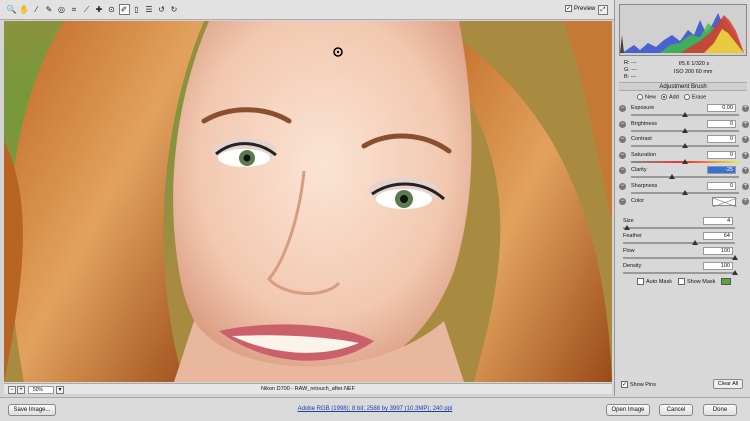 The width and height of the screenshot is (750, 421). I want to click on adjustment-brush-icon: ✐, so click(124, 9).